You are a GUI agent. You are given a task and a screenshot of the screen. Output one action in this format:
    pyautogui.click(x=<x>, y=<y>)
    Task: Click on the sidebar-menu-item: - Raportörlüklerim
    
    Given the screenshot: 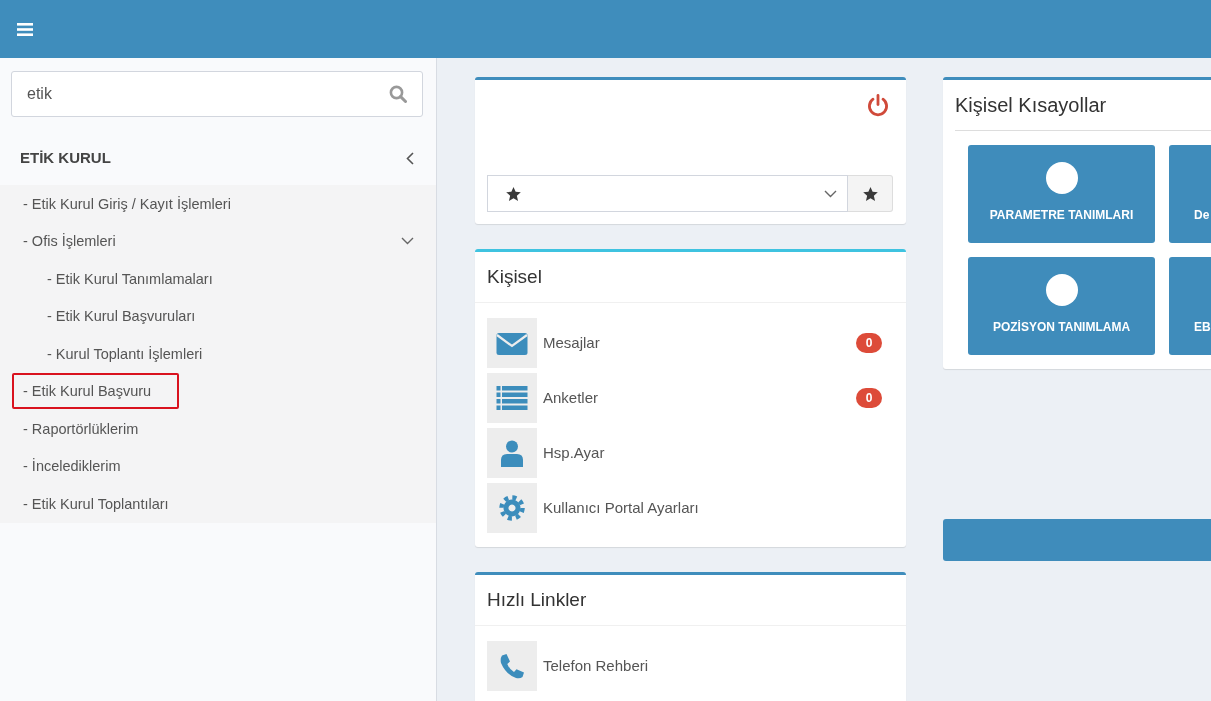 What is the action you would take?
    pyautogui.click(x=89, y=428)
    